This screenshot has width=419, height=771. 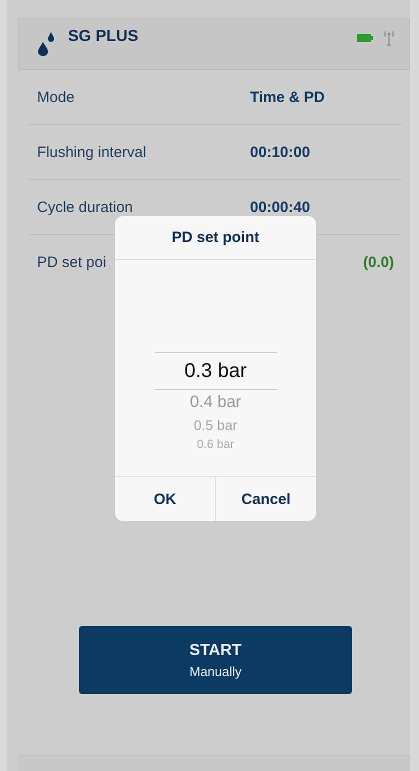 What do you see at coordinates (56, 97) in the screenshot?
I see `setting-label: Mode` at bounding box center [56, 97].